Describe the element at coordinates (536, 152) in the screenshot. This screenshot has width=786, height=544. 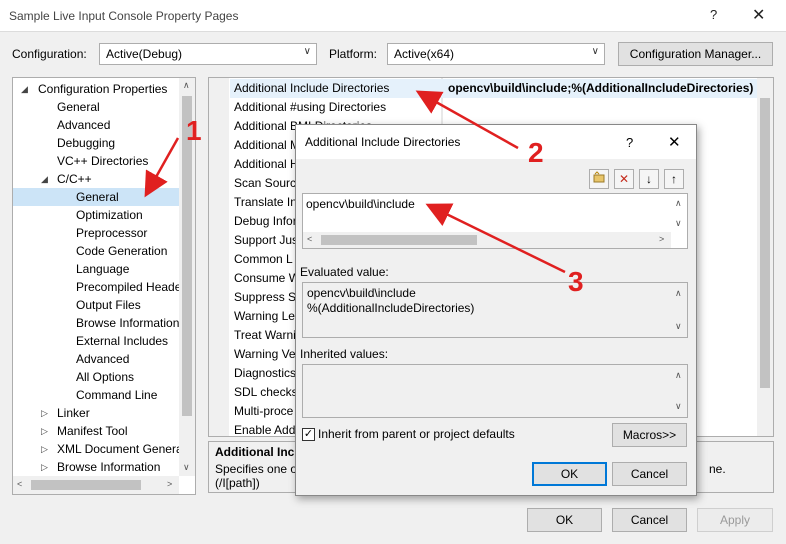
I see `annotation-number-2: 2` at that location.